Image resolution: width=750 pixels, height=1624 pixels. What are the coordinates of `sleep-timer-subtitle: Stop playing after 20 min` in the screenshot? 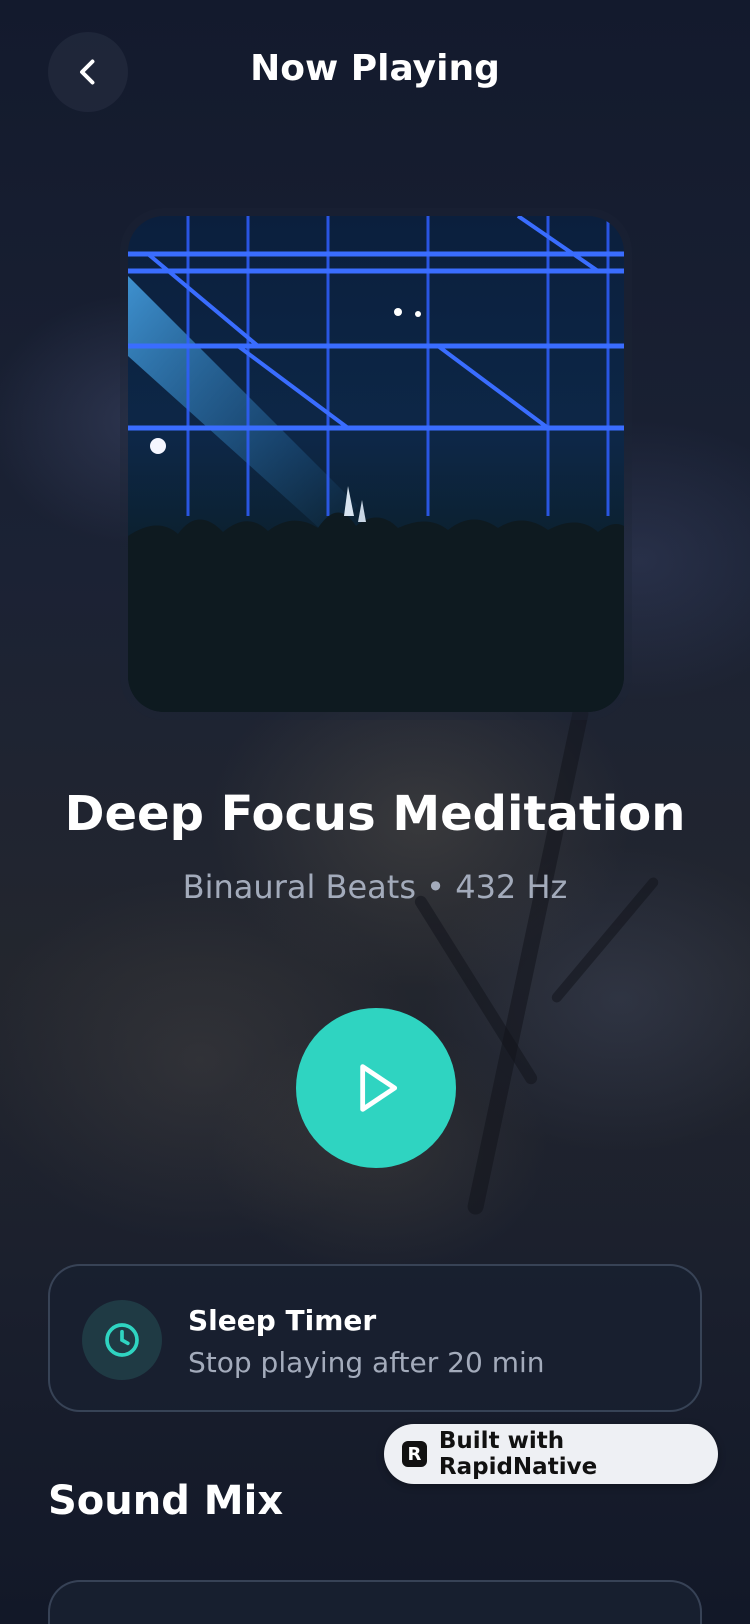 It's located at (366, 1362).